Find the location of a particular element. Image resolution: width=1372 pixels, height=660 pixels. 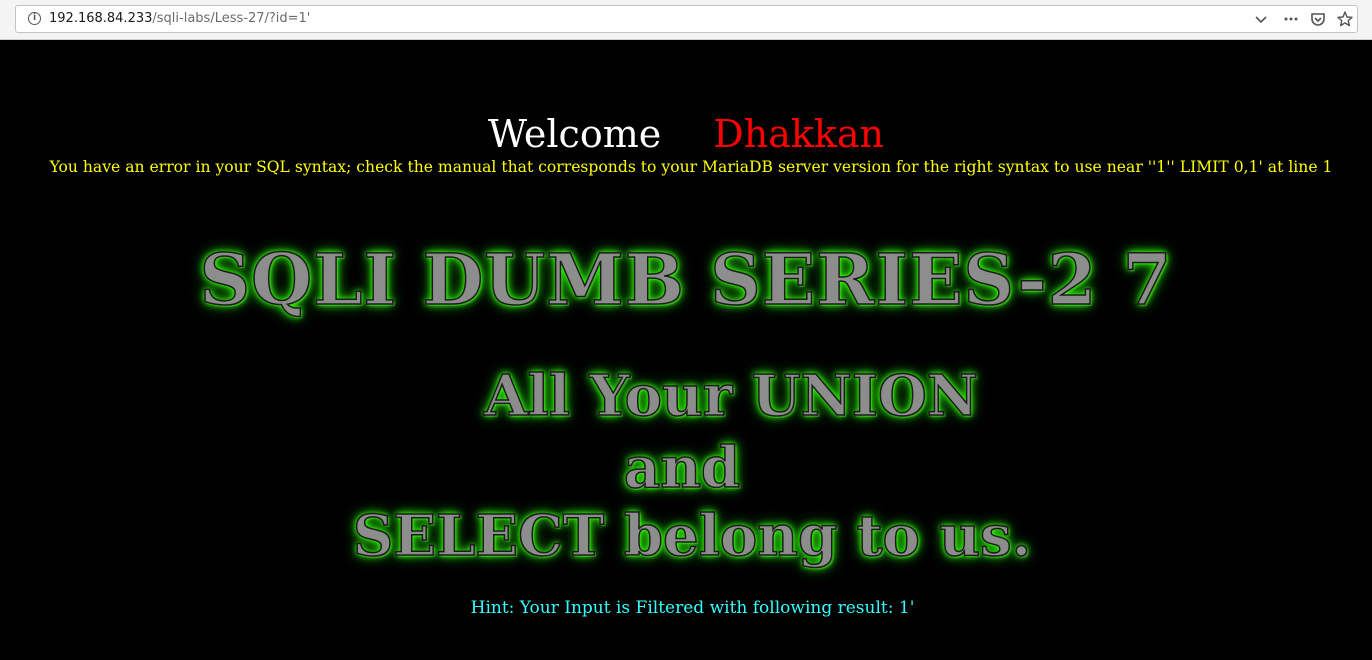

tagline-line-3: SELECT belong to us. is located at coordinates (692, 536).